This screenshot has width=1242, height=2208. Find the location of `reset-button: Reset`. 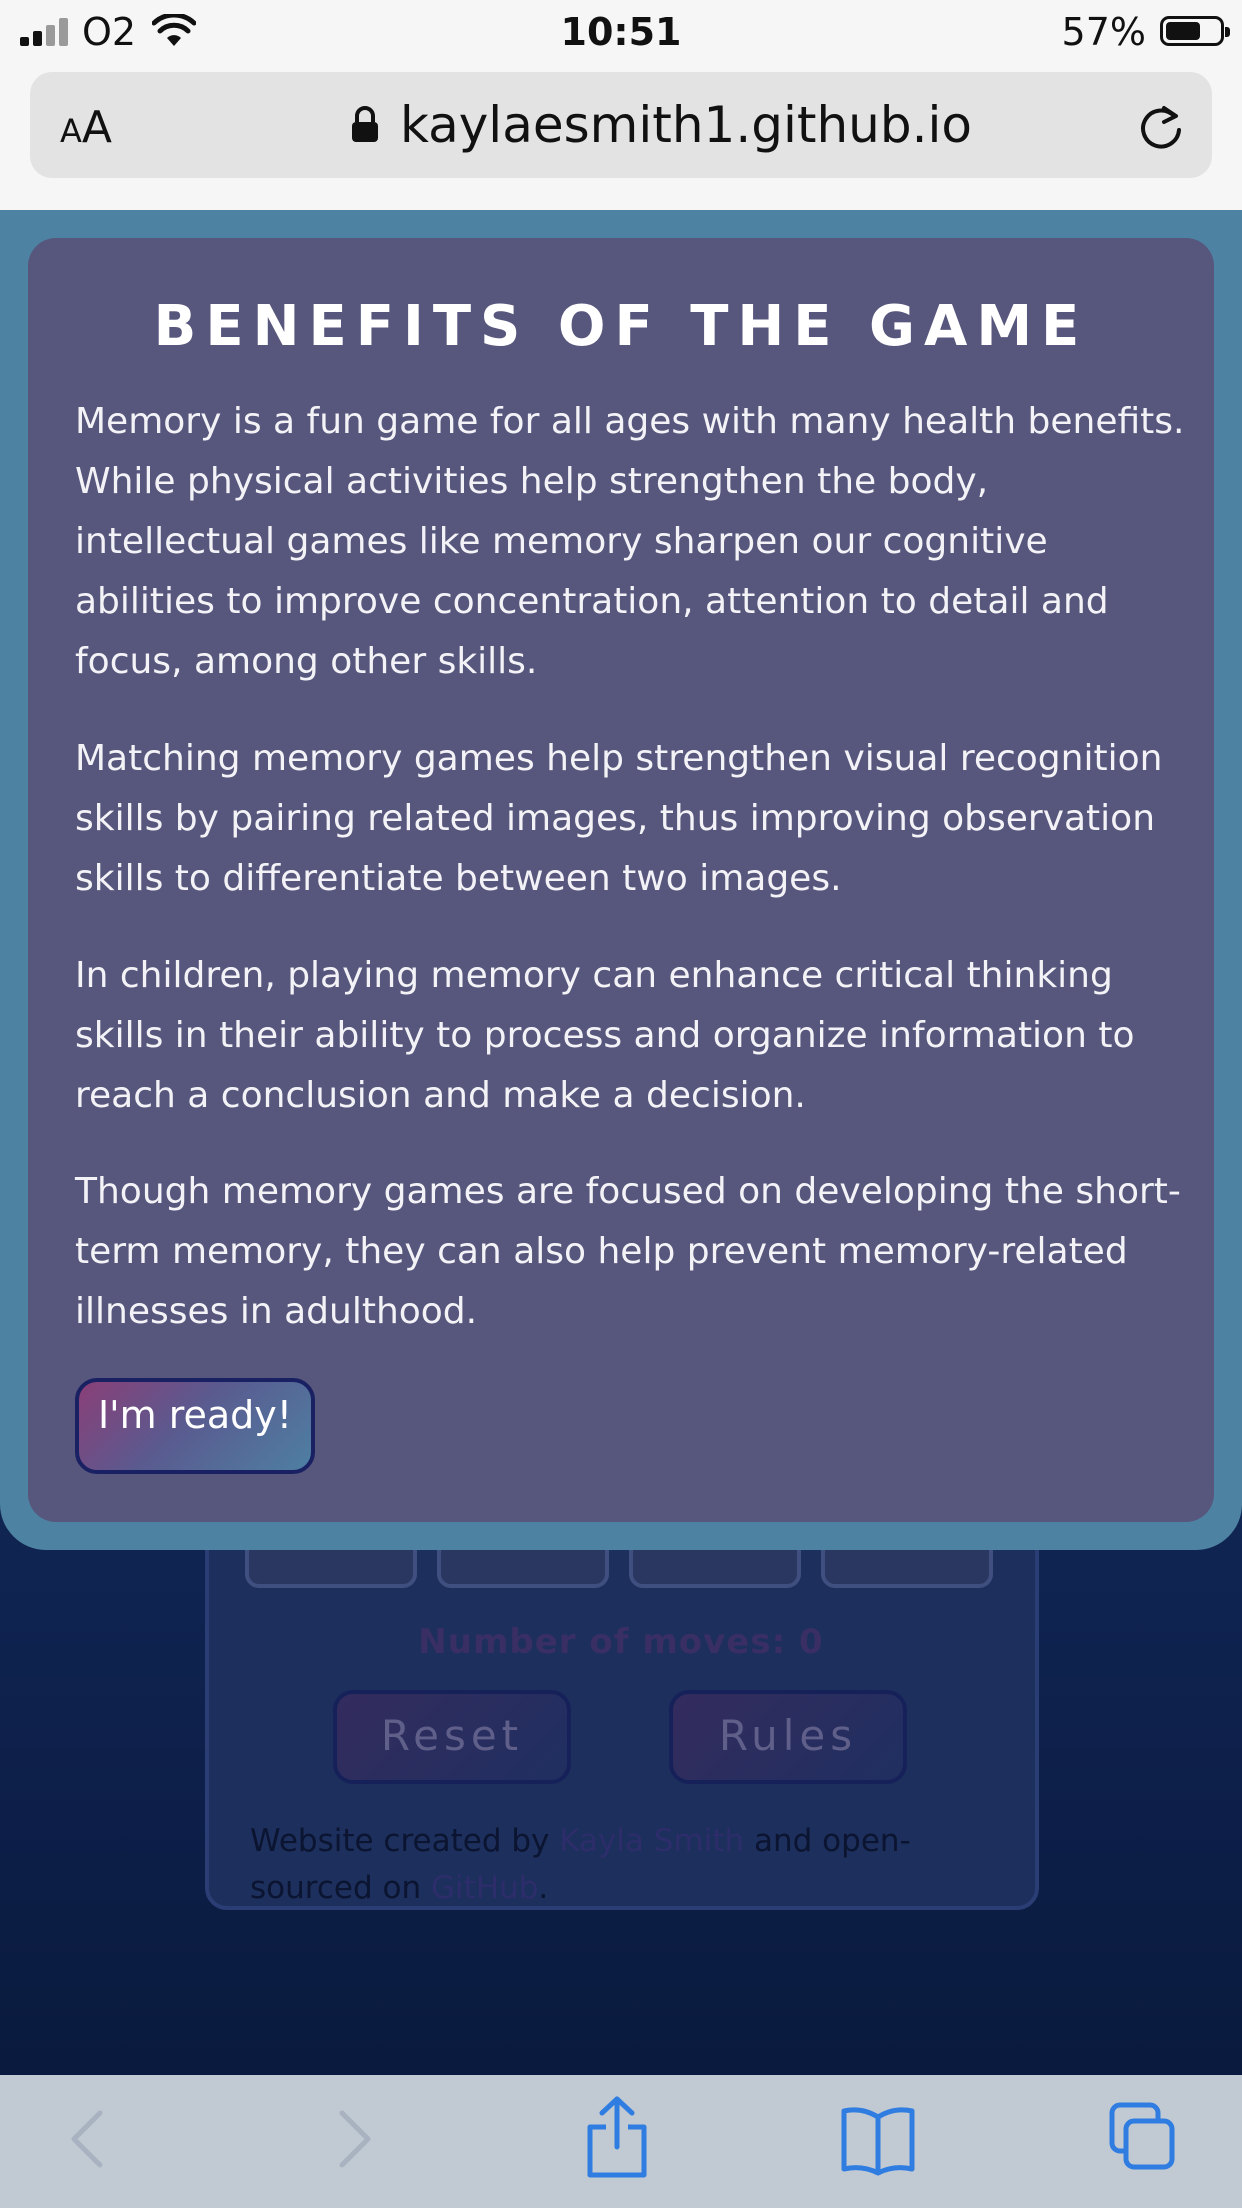

reset-button: Reset is located at coordinates (452, 1737).